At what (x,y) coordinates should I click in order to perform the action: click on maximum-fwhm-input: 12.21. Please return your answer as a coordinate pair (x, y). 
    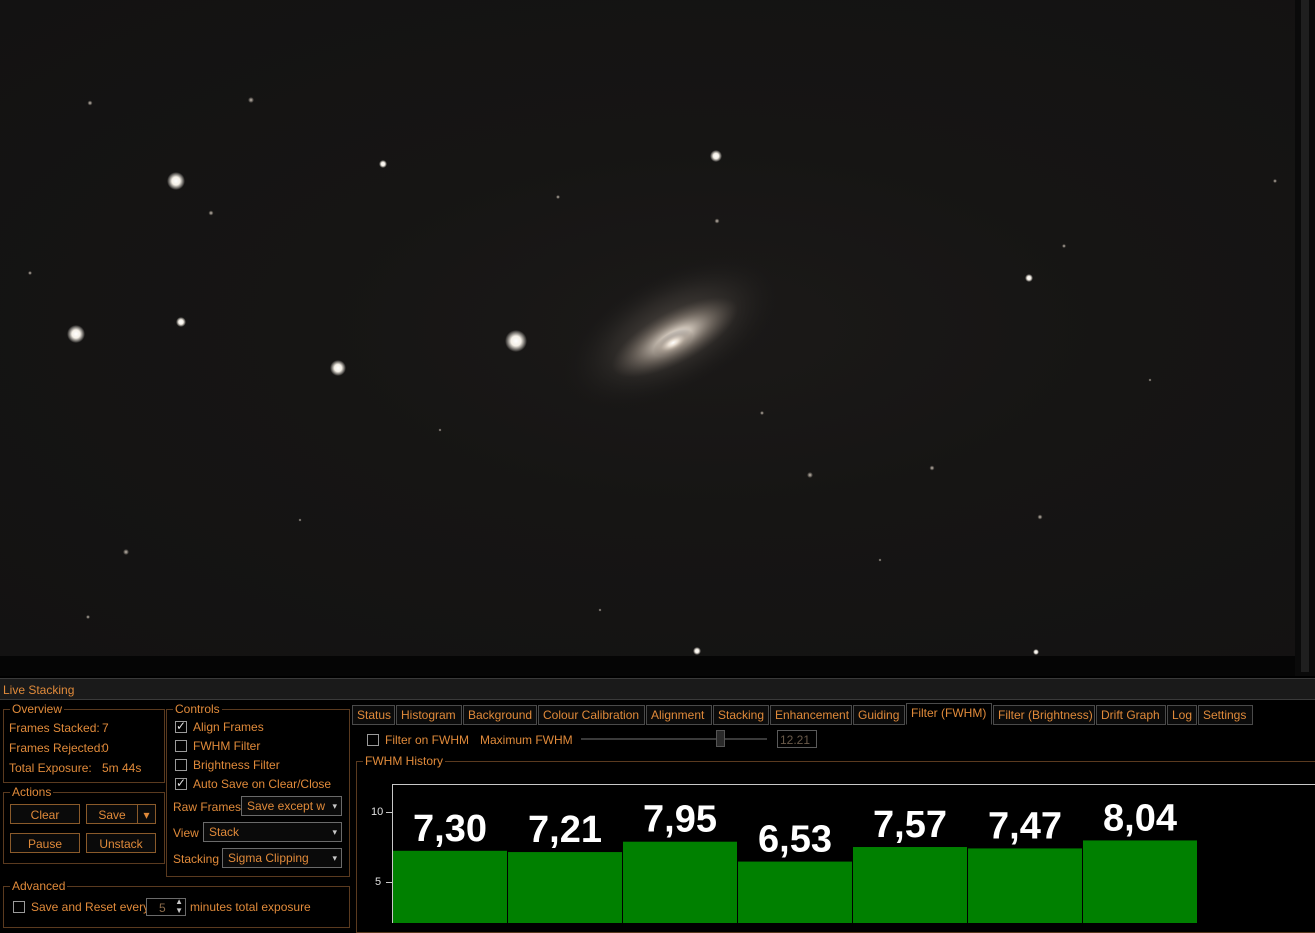
    Looking at the image, I should click on (797, 739).